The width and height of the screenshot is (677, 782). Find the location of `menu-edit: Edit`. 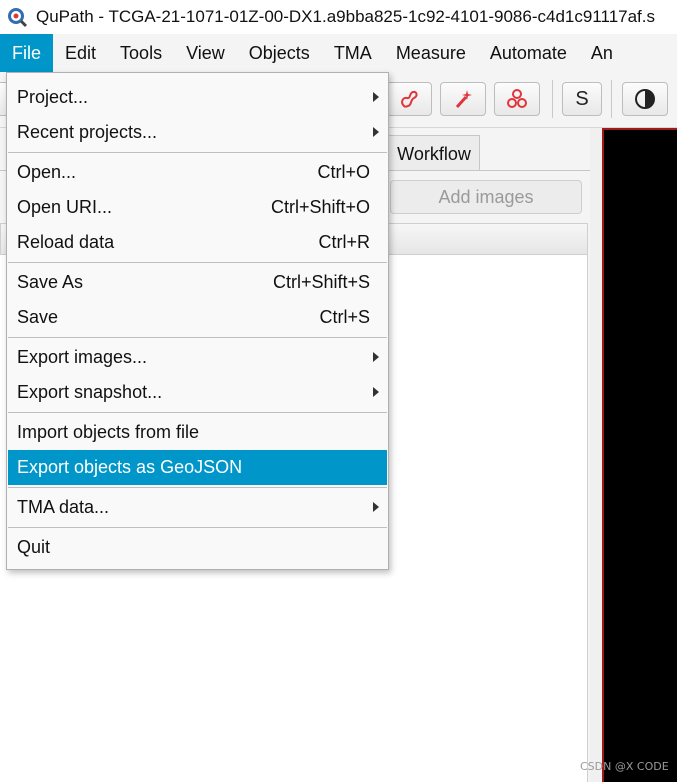

menu-edit: Edit is located at coordinates (80, 53).